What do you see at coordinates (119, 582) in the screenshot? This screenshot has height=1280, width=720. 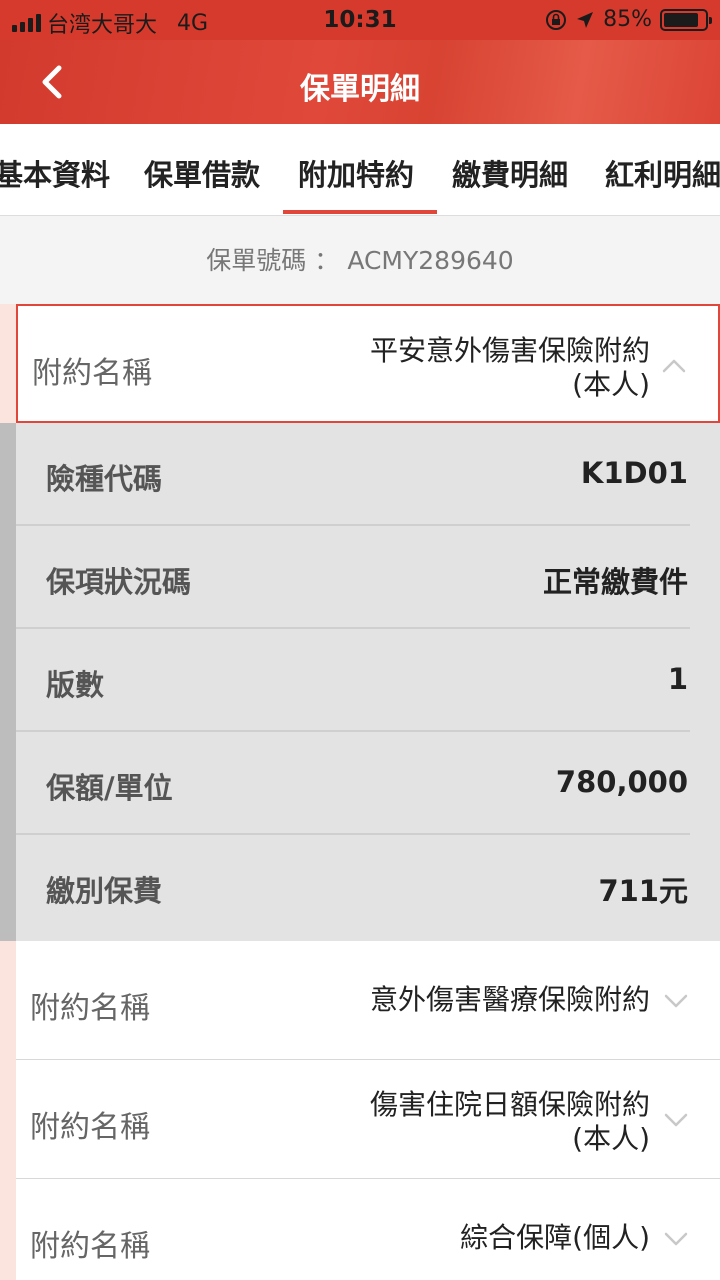 I see `detail-label: 保項狀況碼` at bounding box center [119, 582].